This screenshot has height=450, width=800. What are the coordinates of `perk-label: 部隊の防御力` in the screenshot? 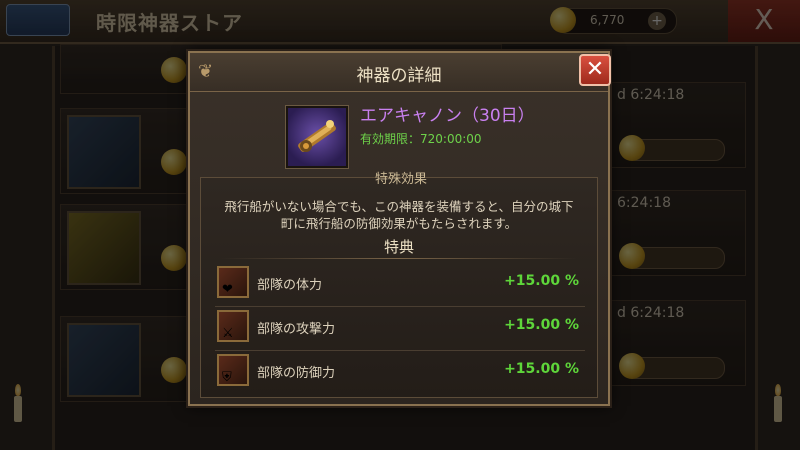 It's located at (296, 373).